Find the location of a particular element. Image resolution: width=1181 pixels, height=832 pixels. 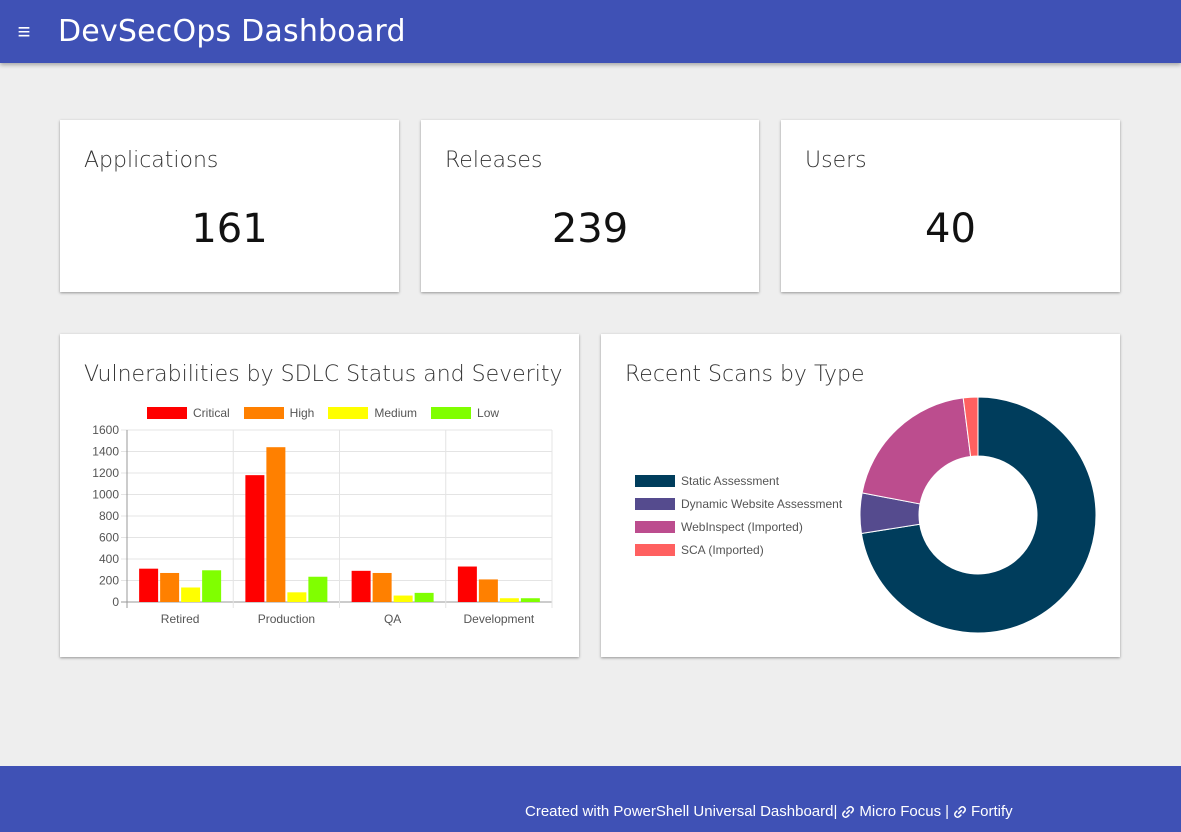

menu-icon: ≡ is located at coordinates (24, 31).